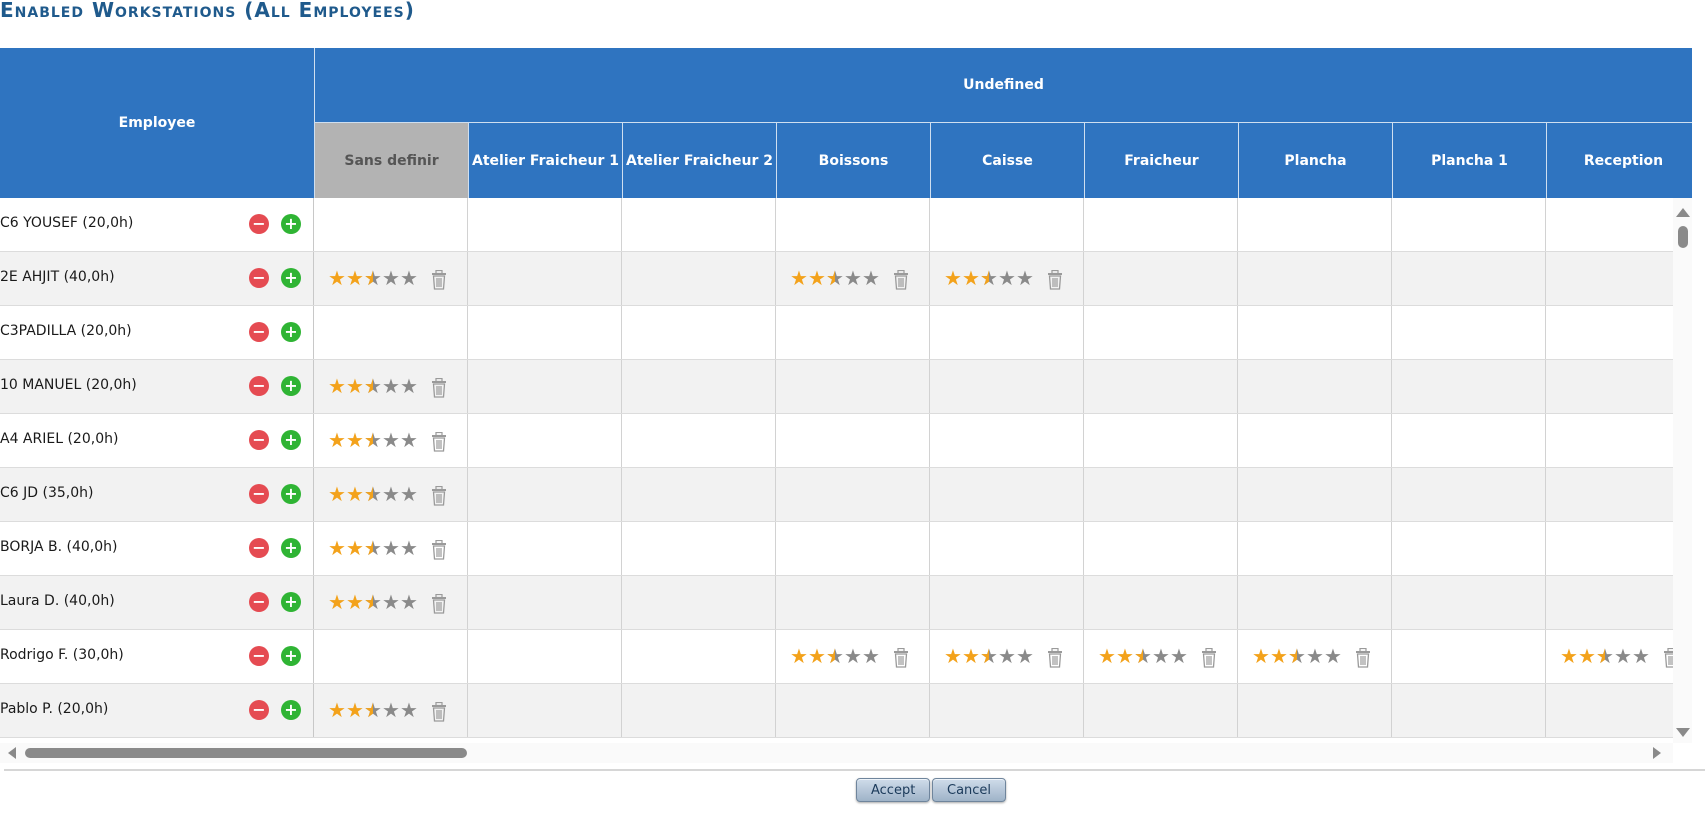 The height and width of the screenshot is (840, 1705). I want to click on vertical-scrollbar, so click(1682, 470).